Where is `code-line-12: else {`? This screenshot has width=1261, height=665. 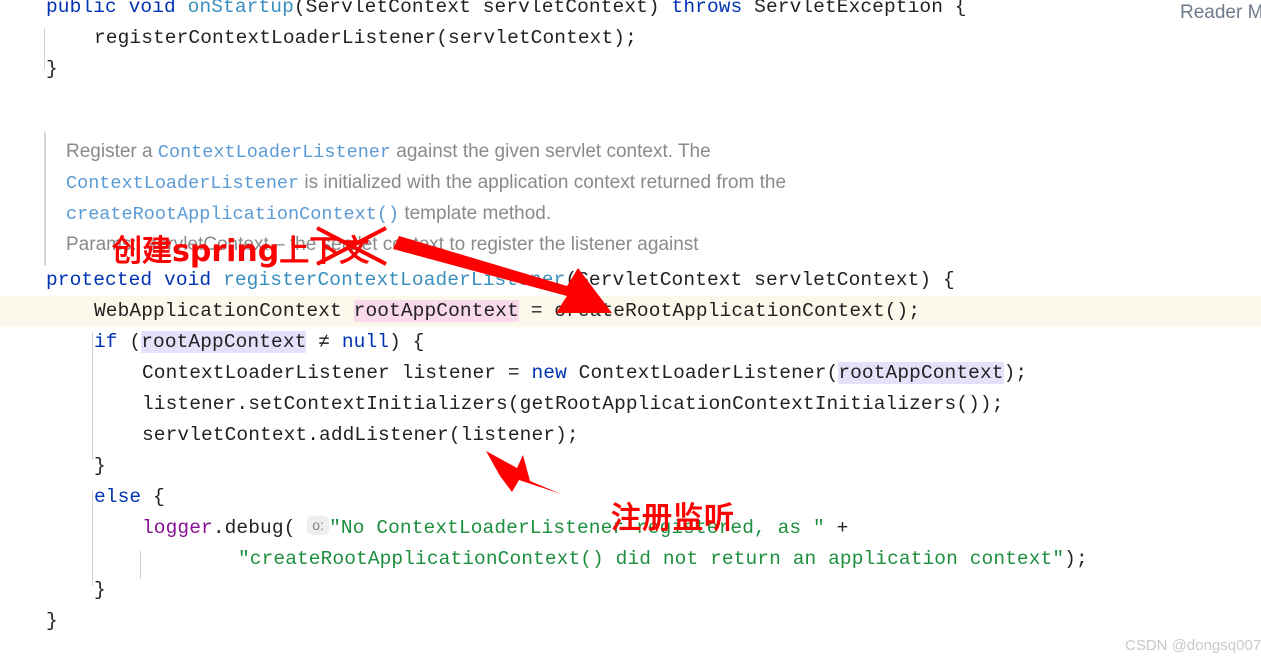
code-line-12: else { is located at coordinates (129, 497).